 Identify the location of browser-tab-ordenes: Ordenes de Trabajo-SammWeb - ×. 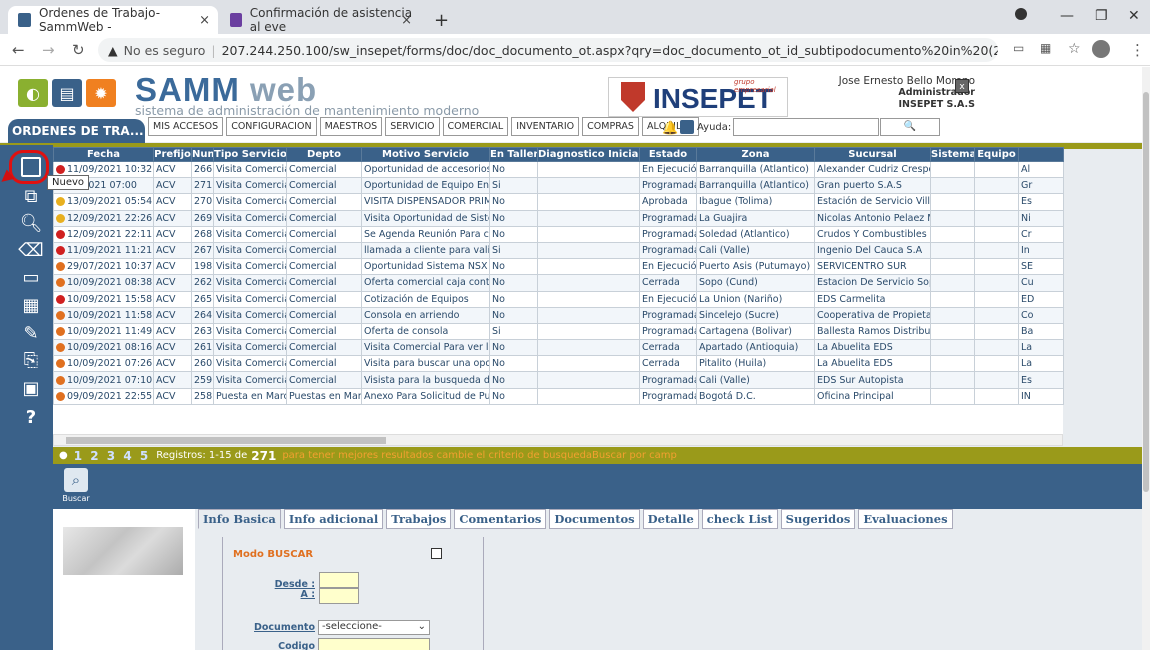
(113, 20).